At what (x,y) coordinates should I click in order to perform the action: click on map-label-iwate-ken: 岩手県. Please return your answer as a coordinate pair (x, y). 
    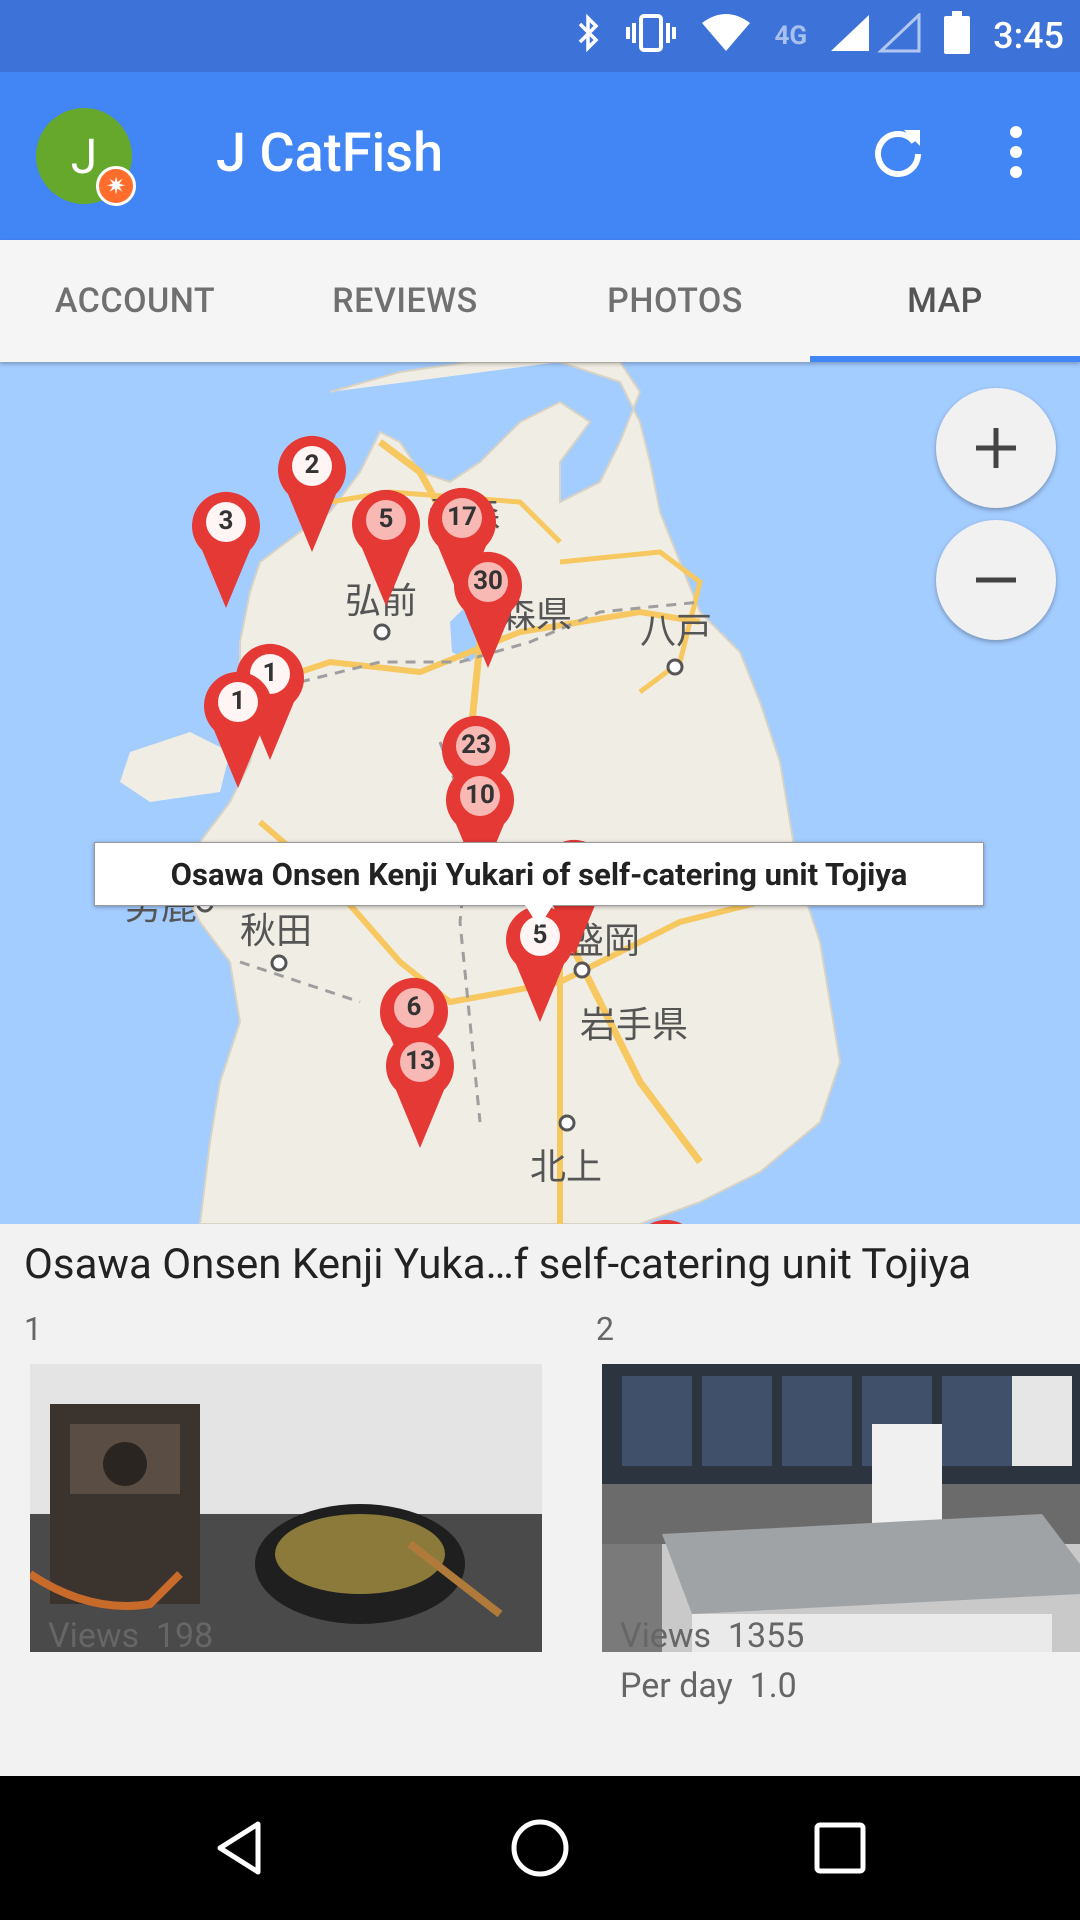
    Looking at the image, I should click on (634, 1025).